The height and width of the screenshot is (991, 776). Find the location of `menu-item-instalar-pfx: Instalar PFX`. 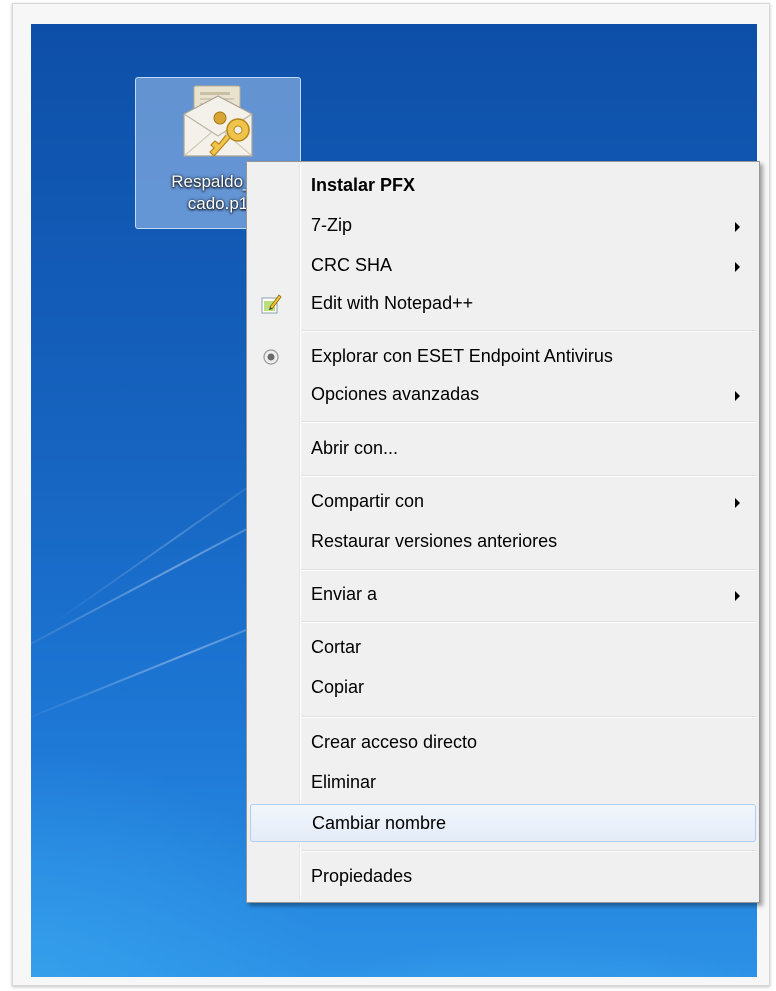

menu-item-instalar-pfx: Instalar PFX is located at coordinates (503, 186).